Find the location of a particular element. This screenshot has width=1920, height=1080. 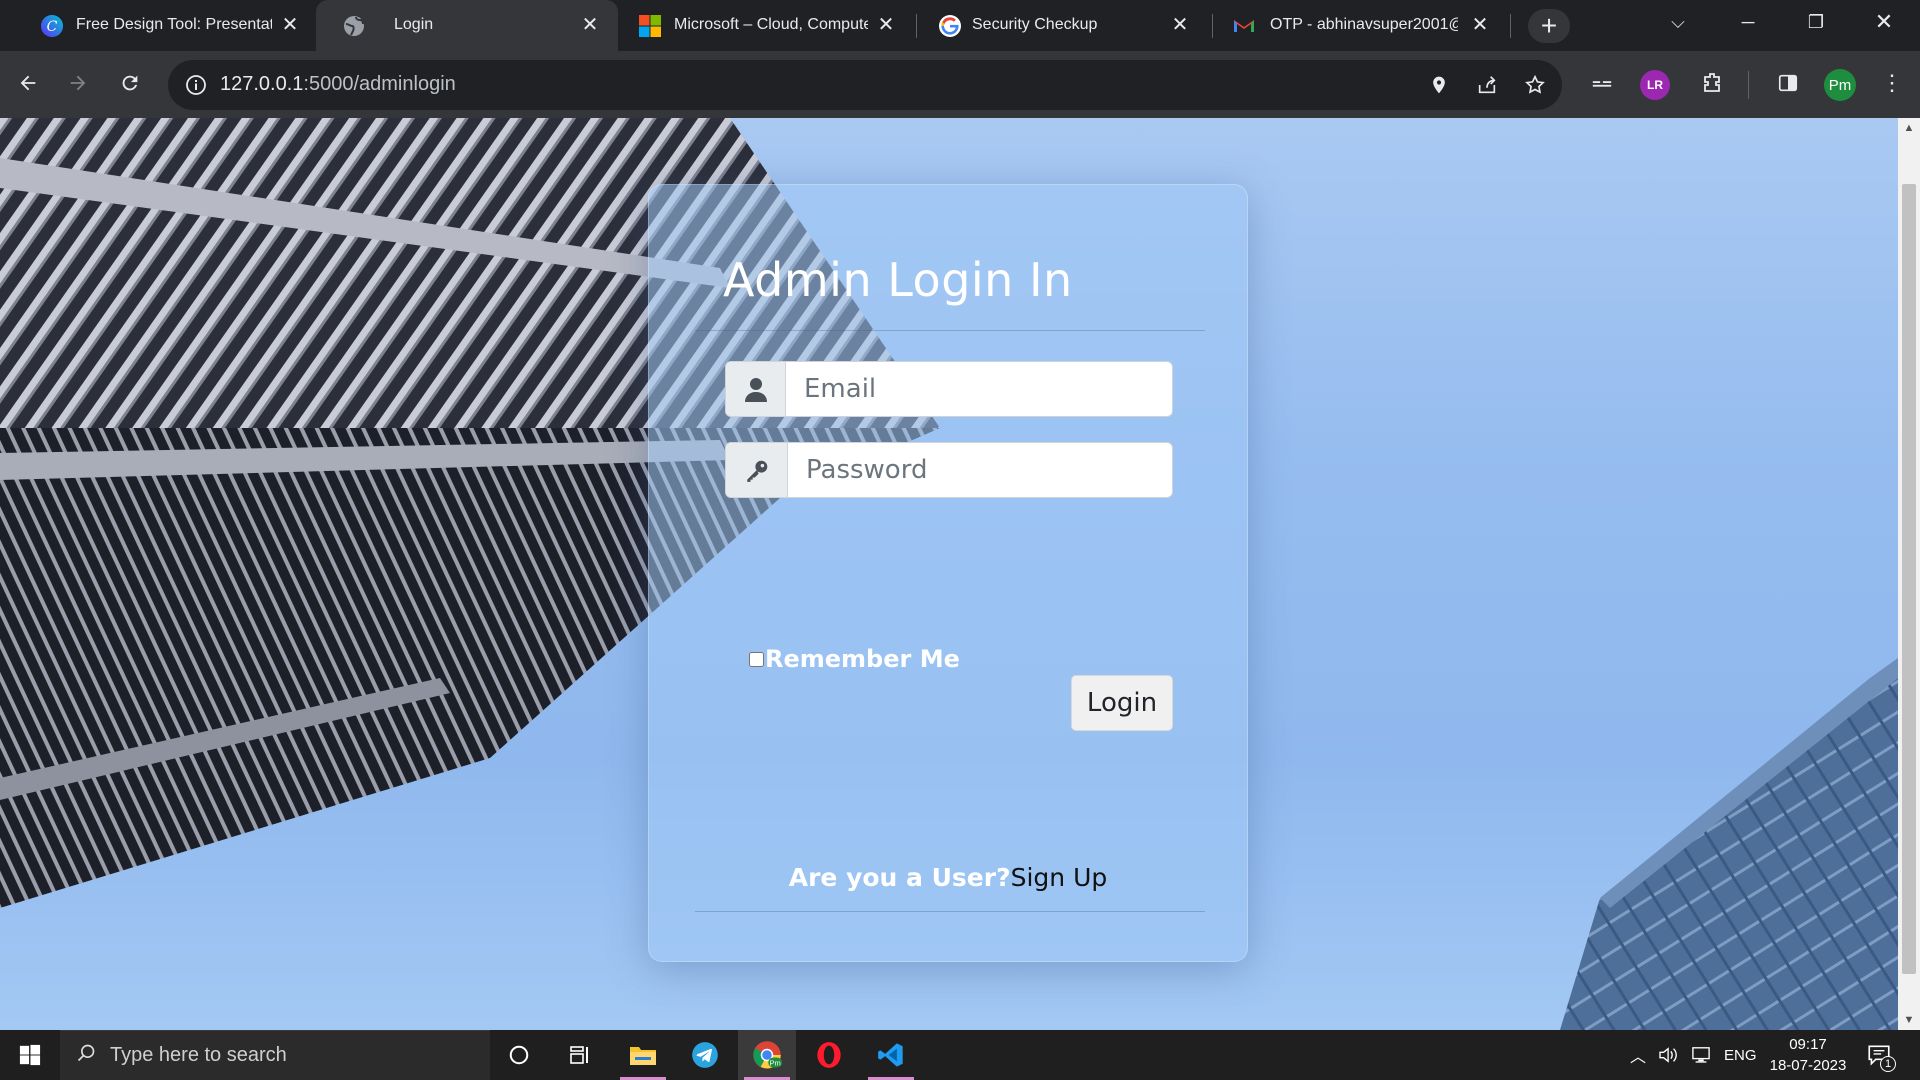

user-icon is located at coordinates (756, 389).